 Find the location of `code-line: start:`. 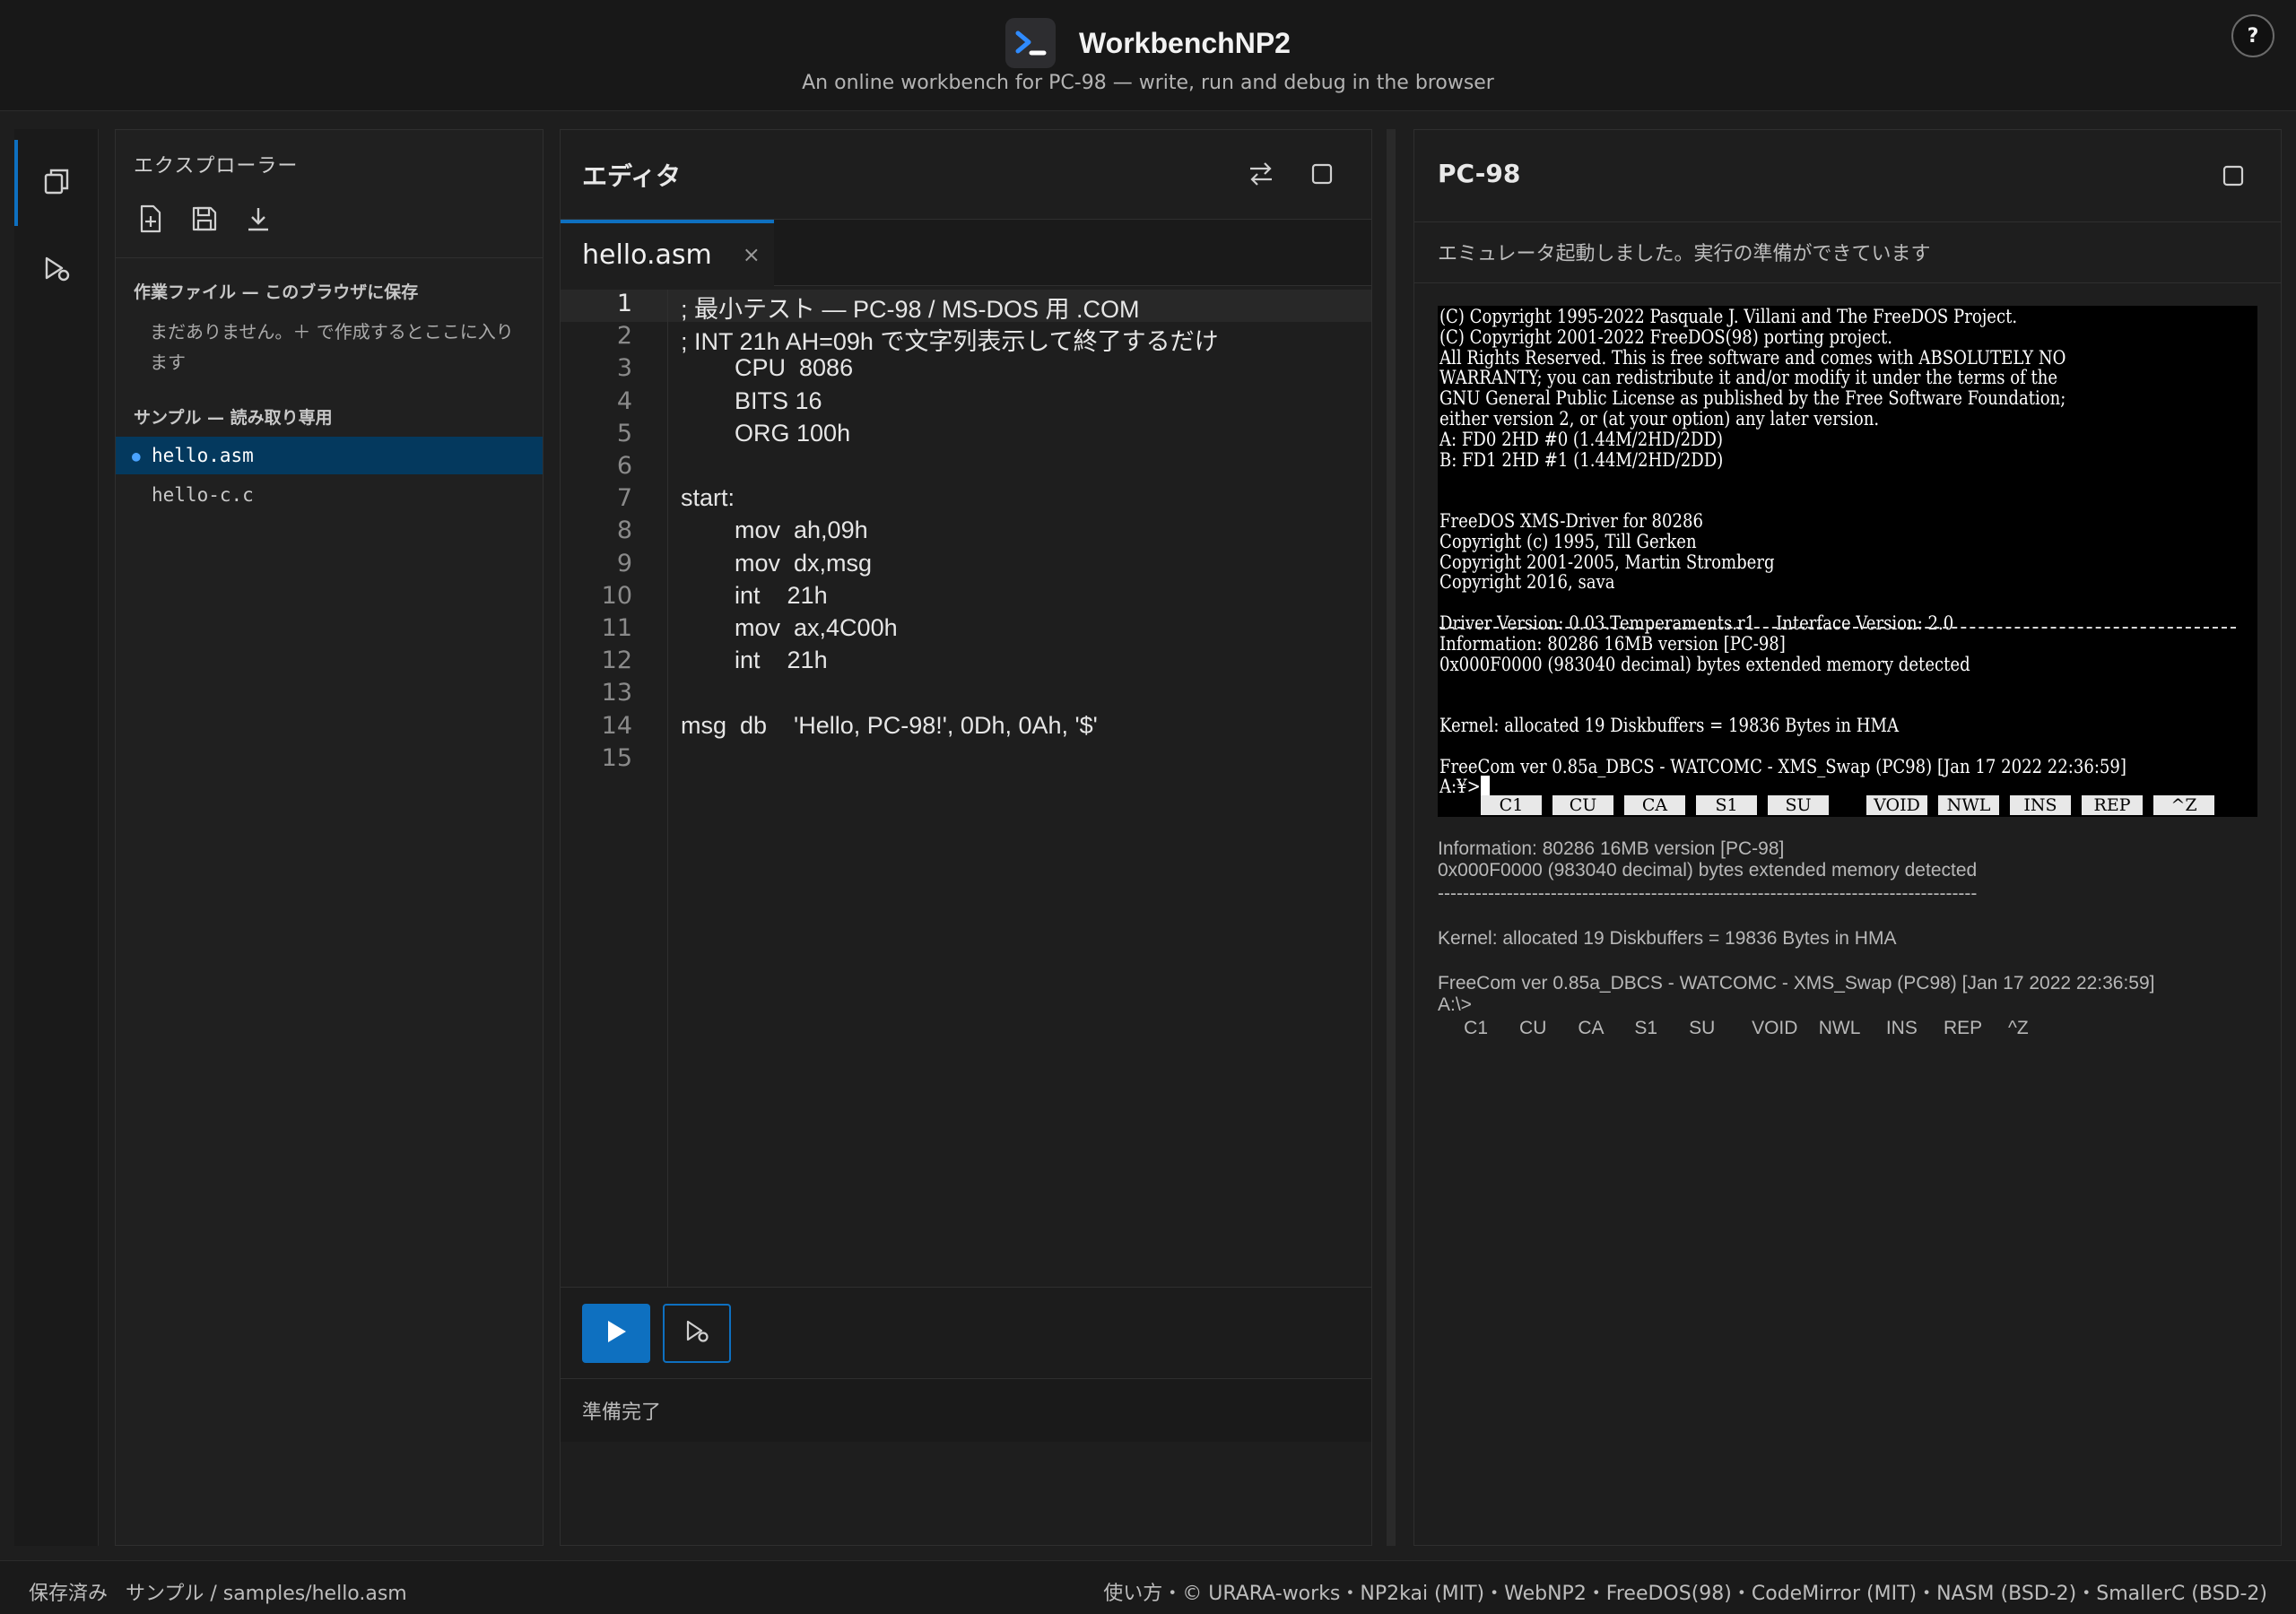

code-line: start: is located at coordinates (708, 498).